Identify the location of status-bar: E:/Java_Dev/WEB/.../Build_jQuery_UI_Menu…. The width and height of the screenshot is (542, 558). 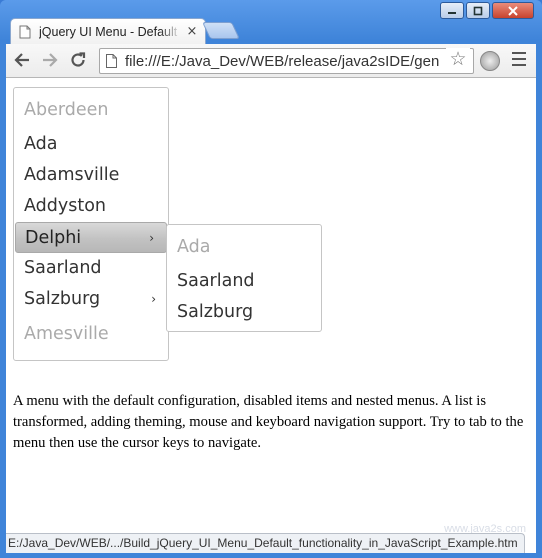
(265, 543).